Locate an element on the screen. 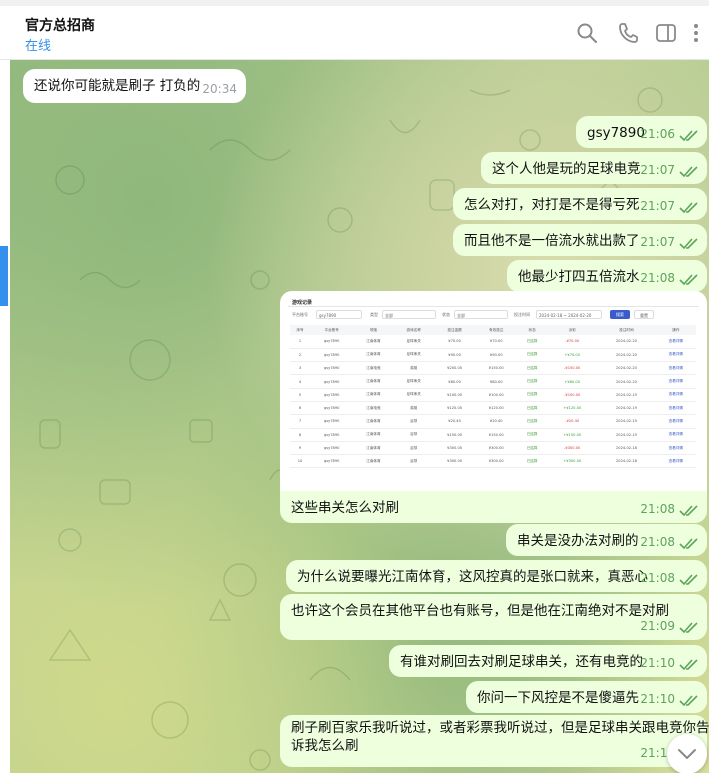  message-text: 他最少打四五倍流水 is located at coordinates (579, 277).